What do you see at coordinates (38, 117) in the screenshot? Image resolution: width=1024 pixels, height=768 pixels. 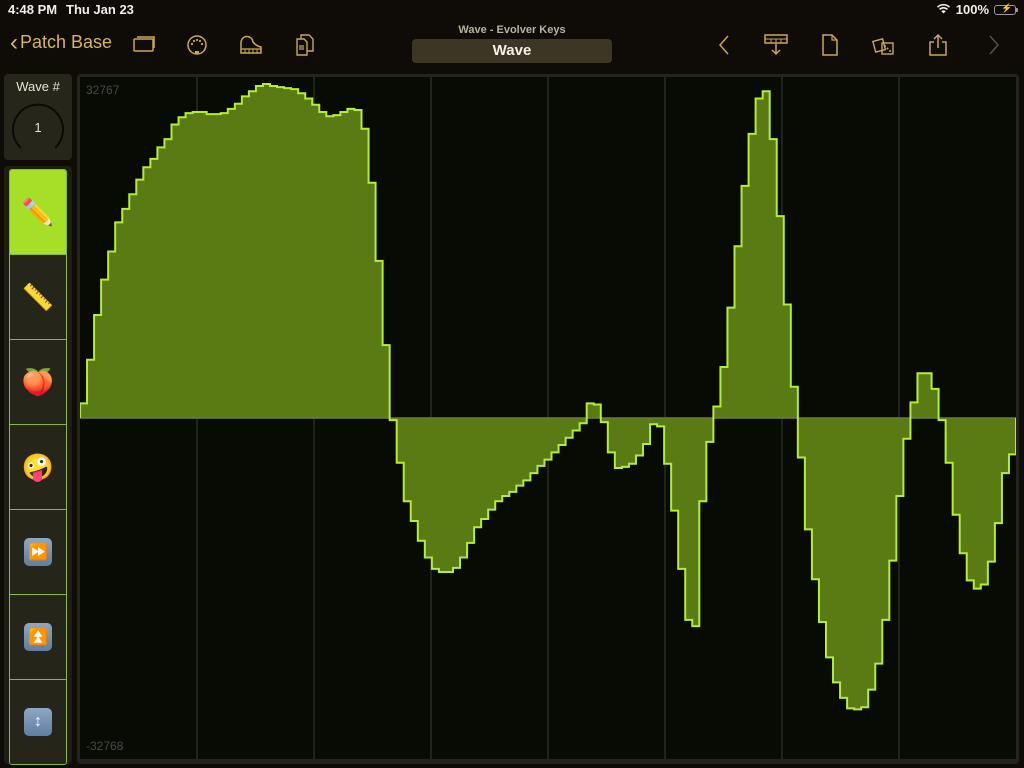 I see `wave-number-control: Wave # 1` at bounding box center [38, 117].